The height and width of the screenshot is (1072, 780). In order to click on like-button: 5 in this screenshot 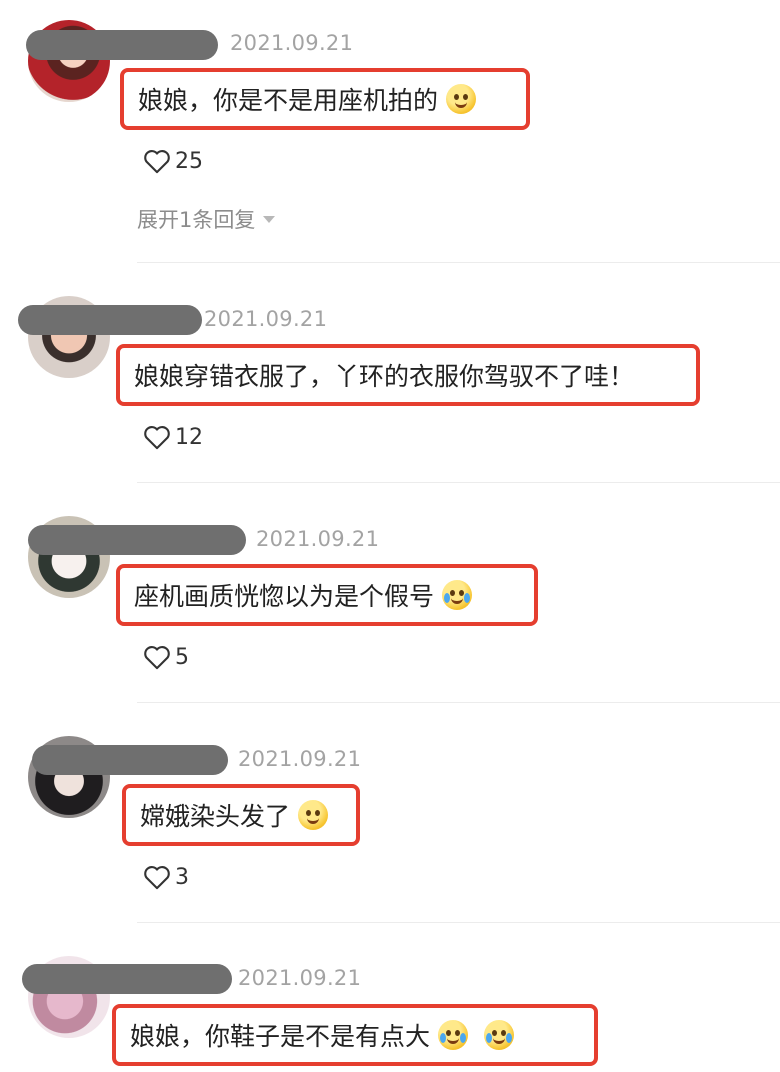, I will do `click(166, 657)`.